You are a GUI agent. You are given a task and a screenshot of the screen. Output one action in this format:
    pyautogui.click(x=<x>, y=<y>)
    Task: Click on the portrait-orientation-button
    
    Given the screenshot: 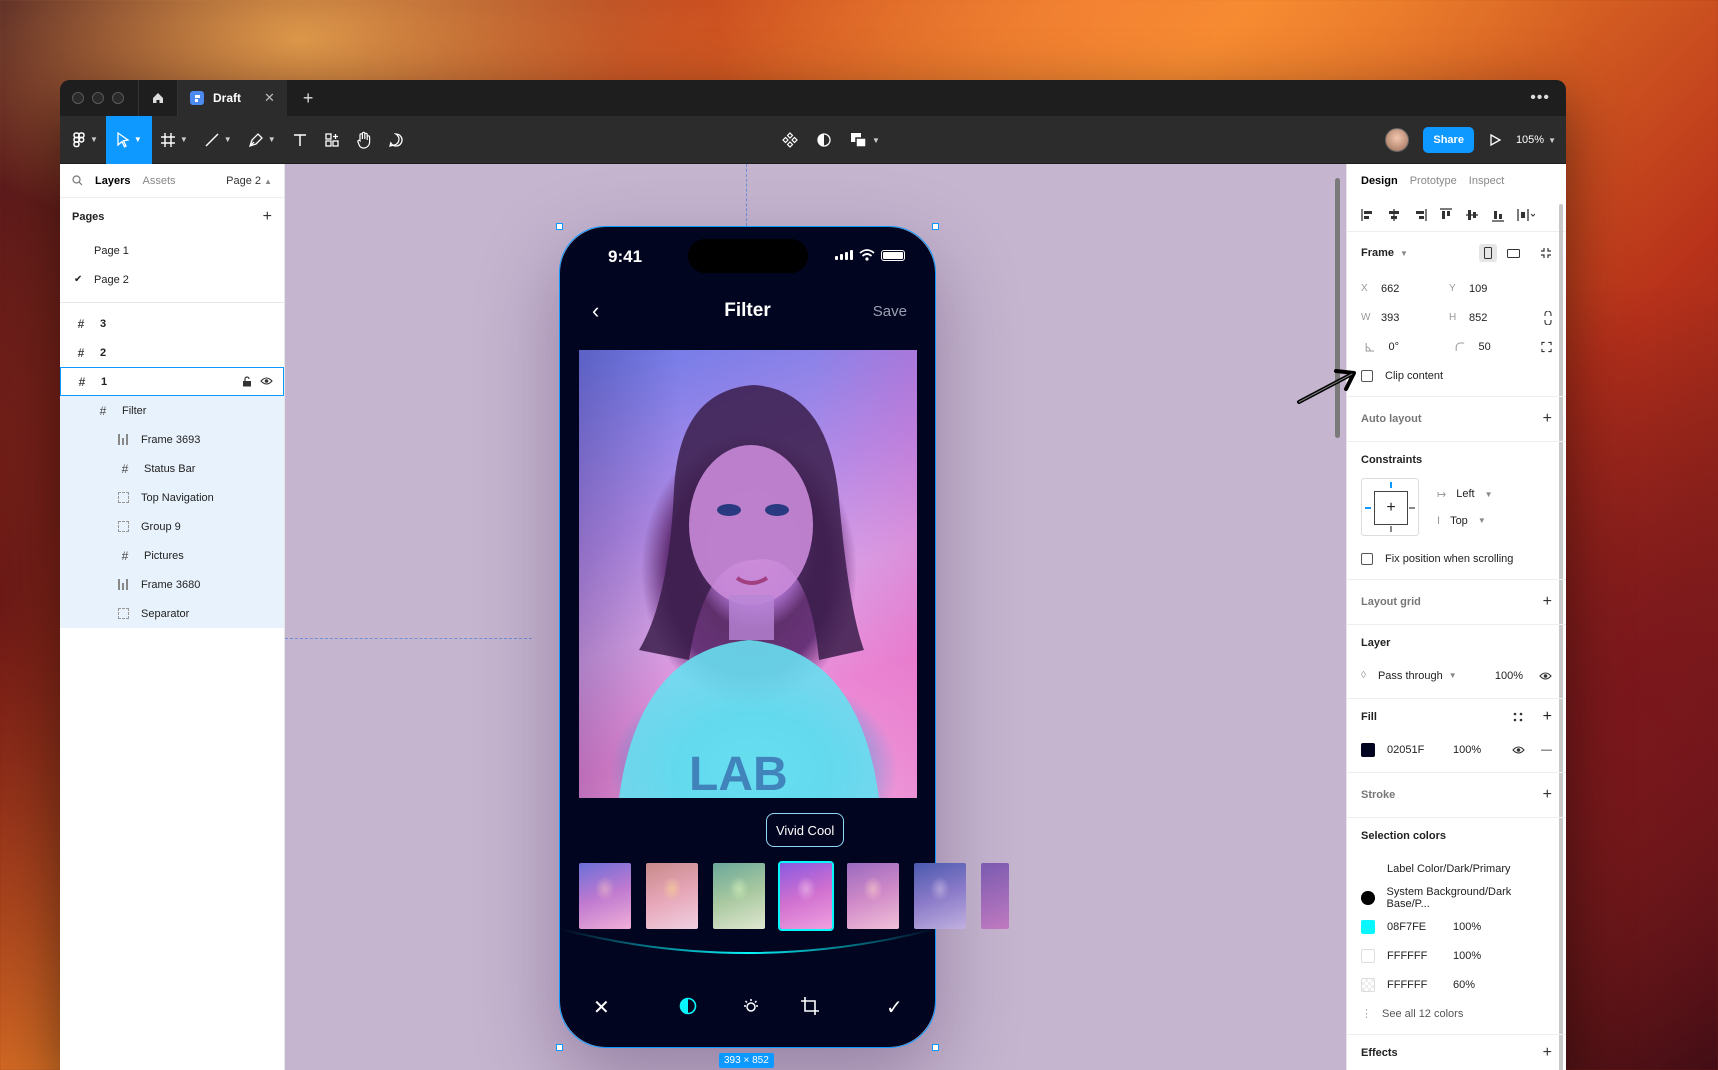 What is the action you would take?
    pyautogui.click(x=1488, y=253)
    